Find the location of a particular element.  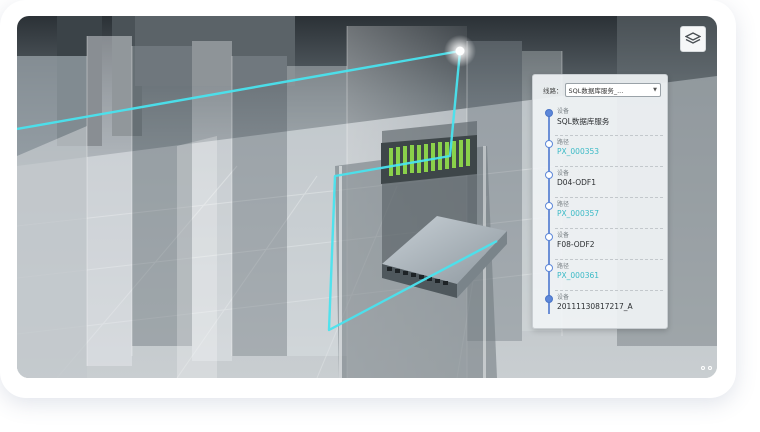

route-path-link: PX_000361 is located at coordinates (578, 275).